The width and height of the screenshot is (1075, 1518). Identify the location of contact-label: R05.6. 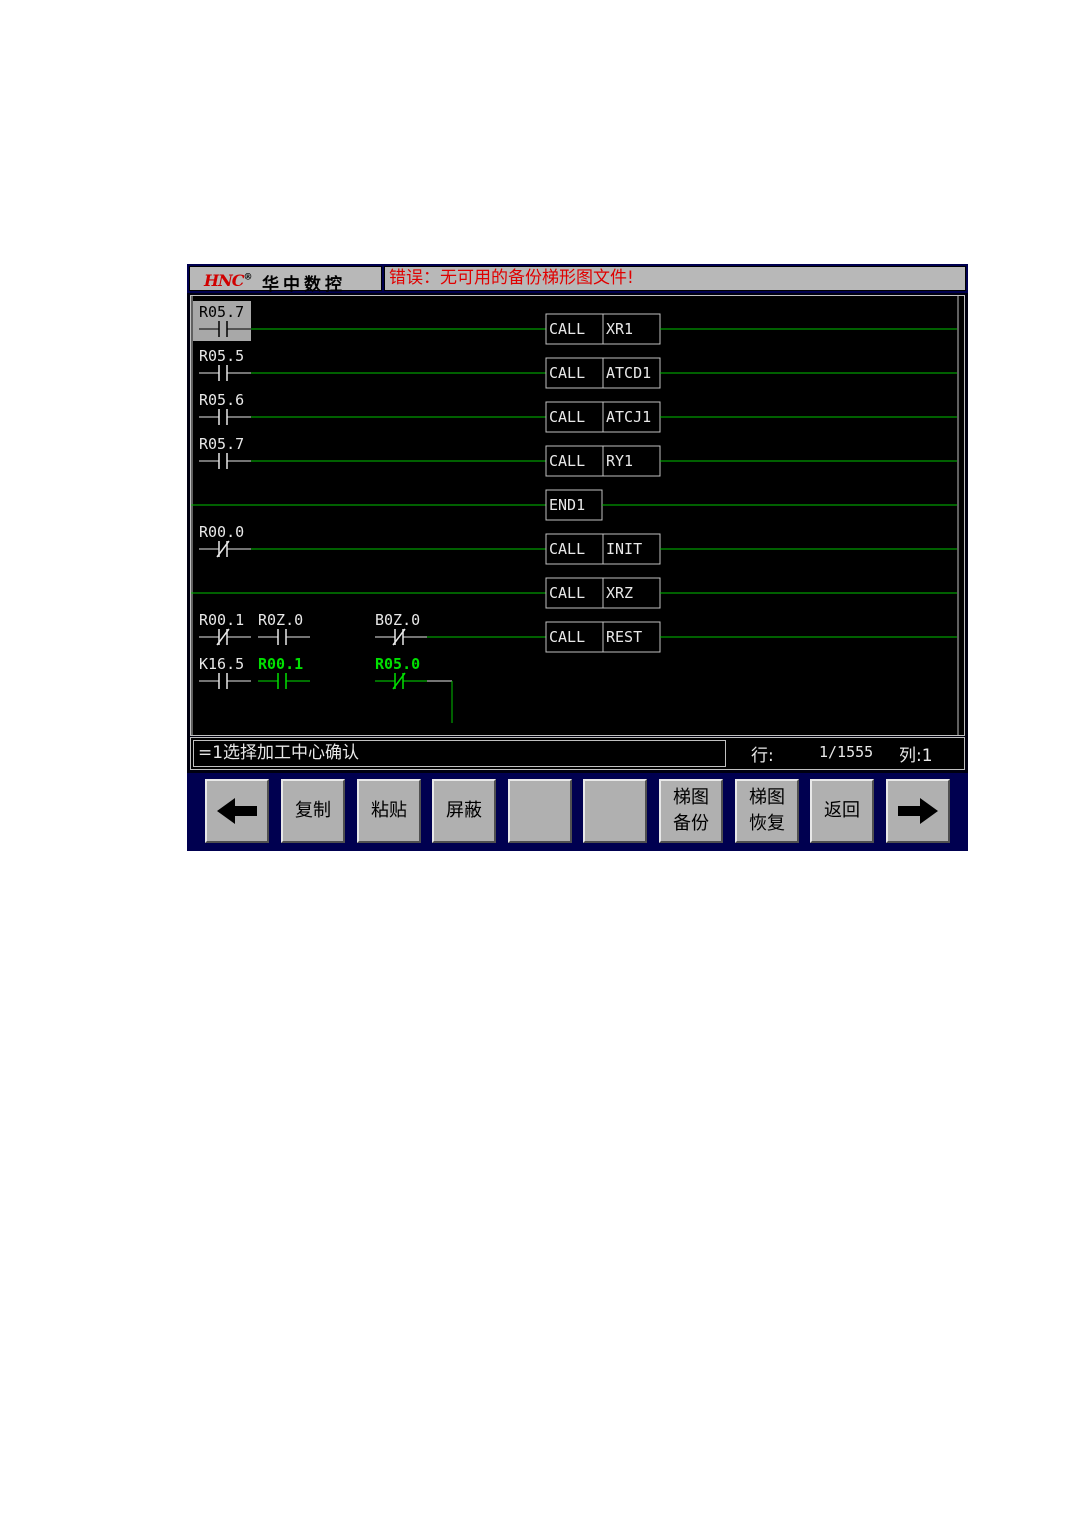
(221, 400).